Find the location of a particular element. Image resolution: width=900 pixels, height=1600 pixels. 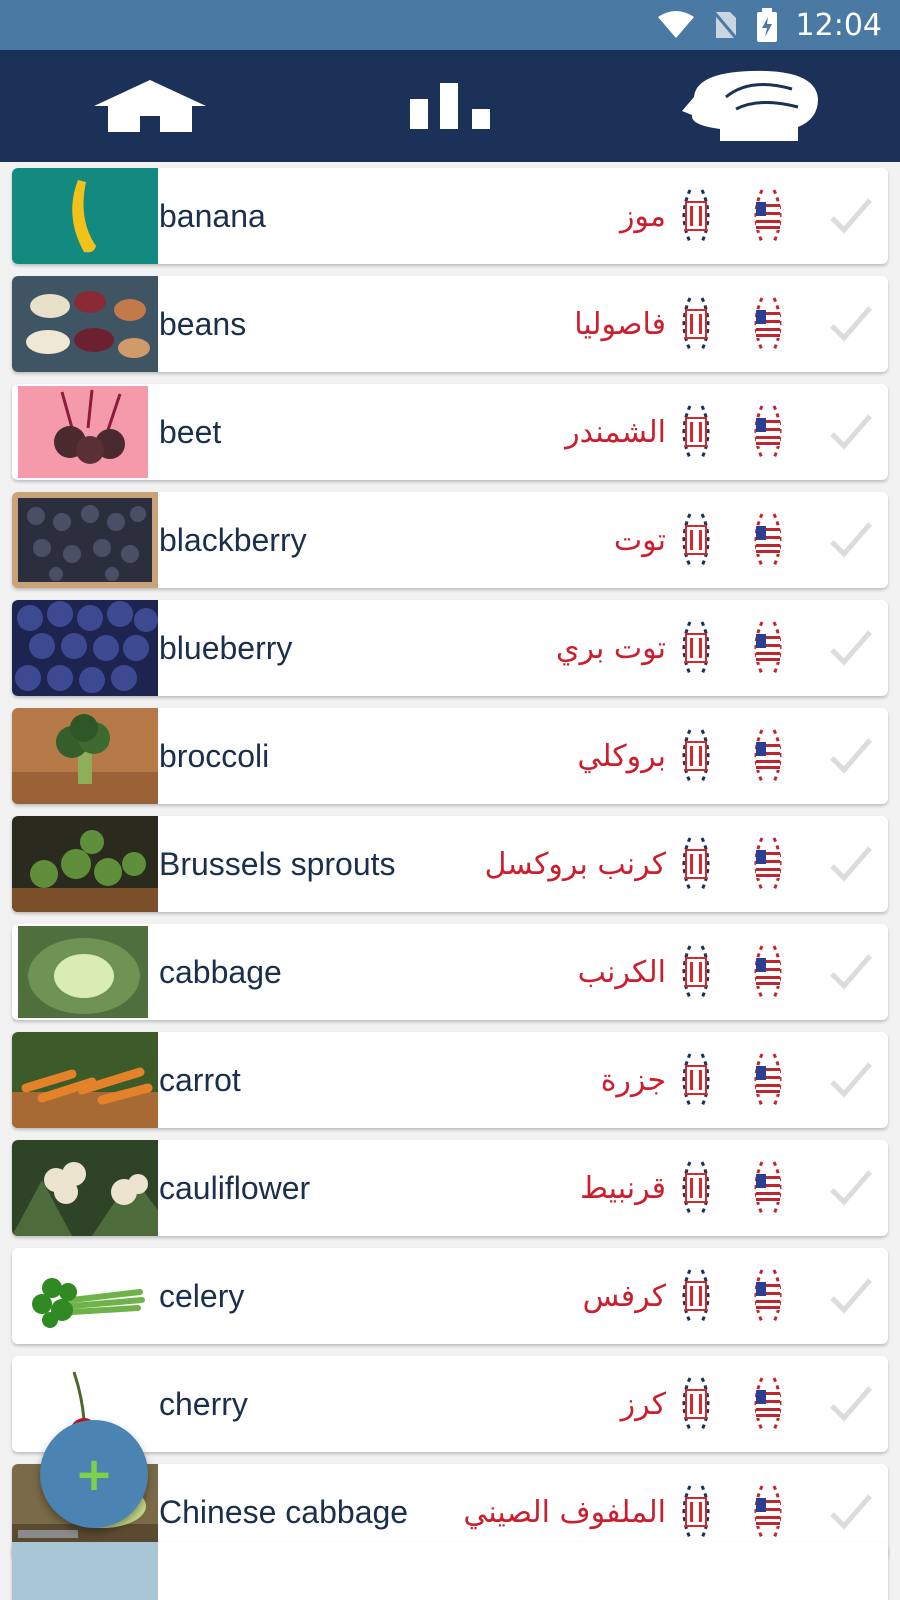

blackberry-image is located at coordinates (85, 540).